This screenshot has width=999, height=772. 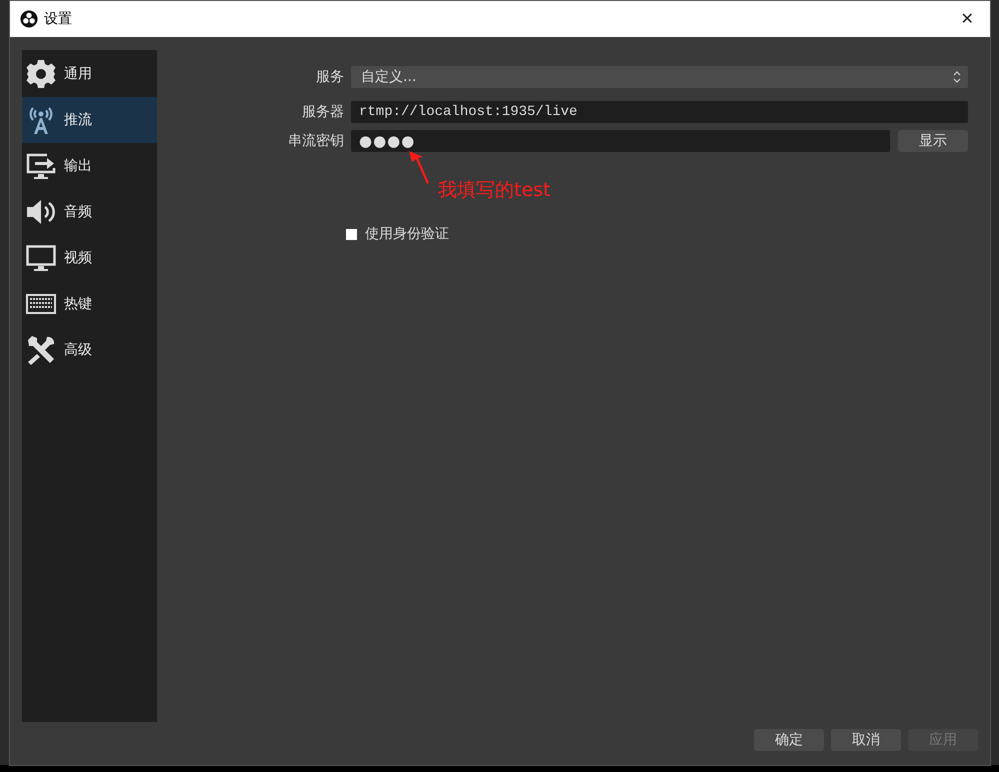 What do you see at coordinates (316, 141) in the screenshot?
I see `stream-key-label: 串流密钥` at bounding box center [316, 141].